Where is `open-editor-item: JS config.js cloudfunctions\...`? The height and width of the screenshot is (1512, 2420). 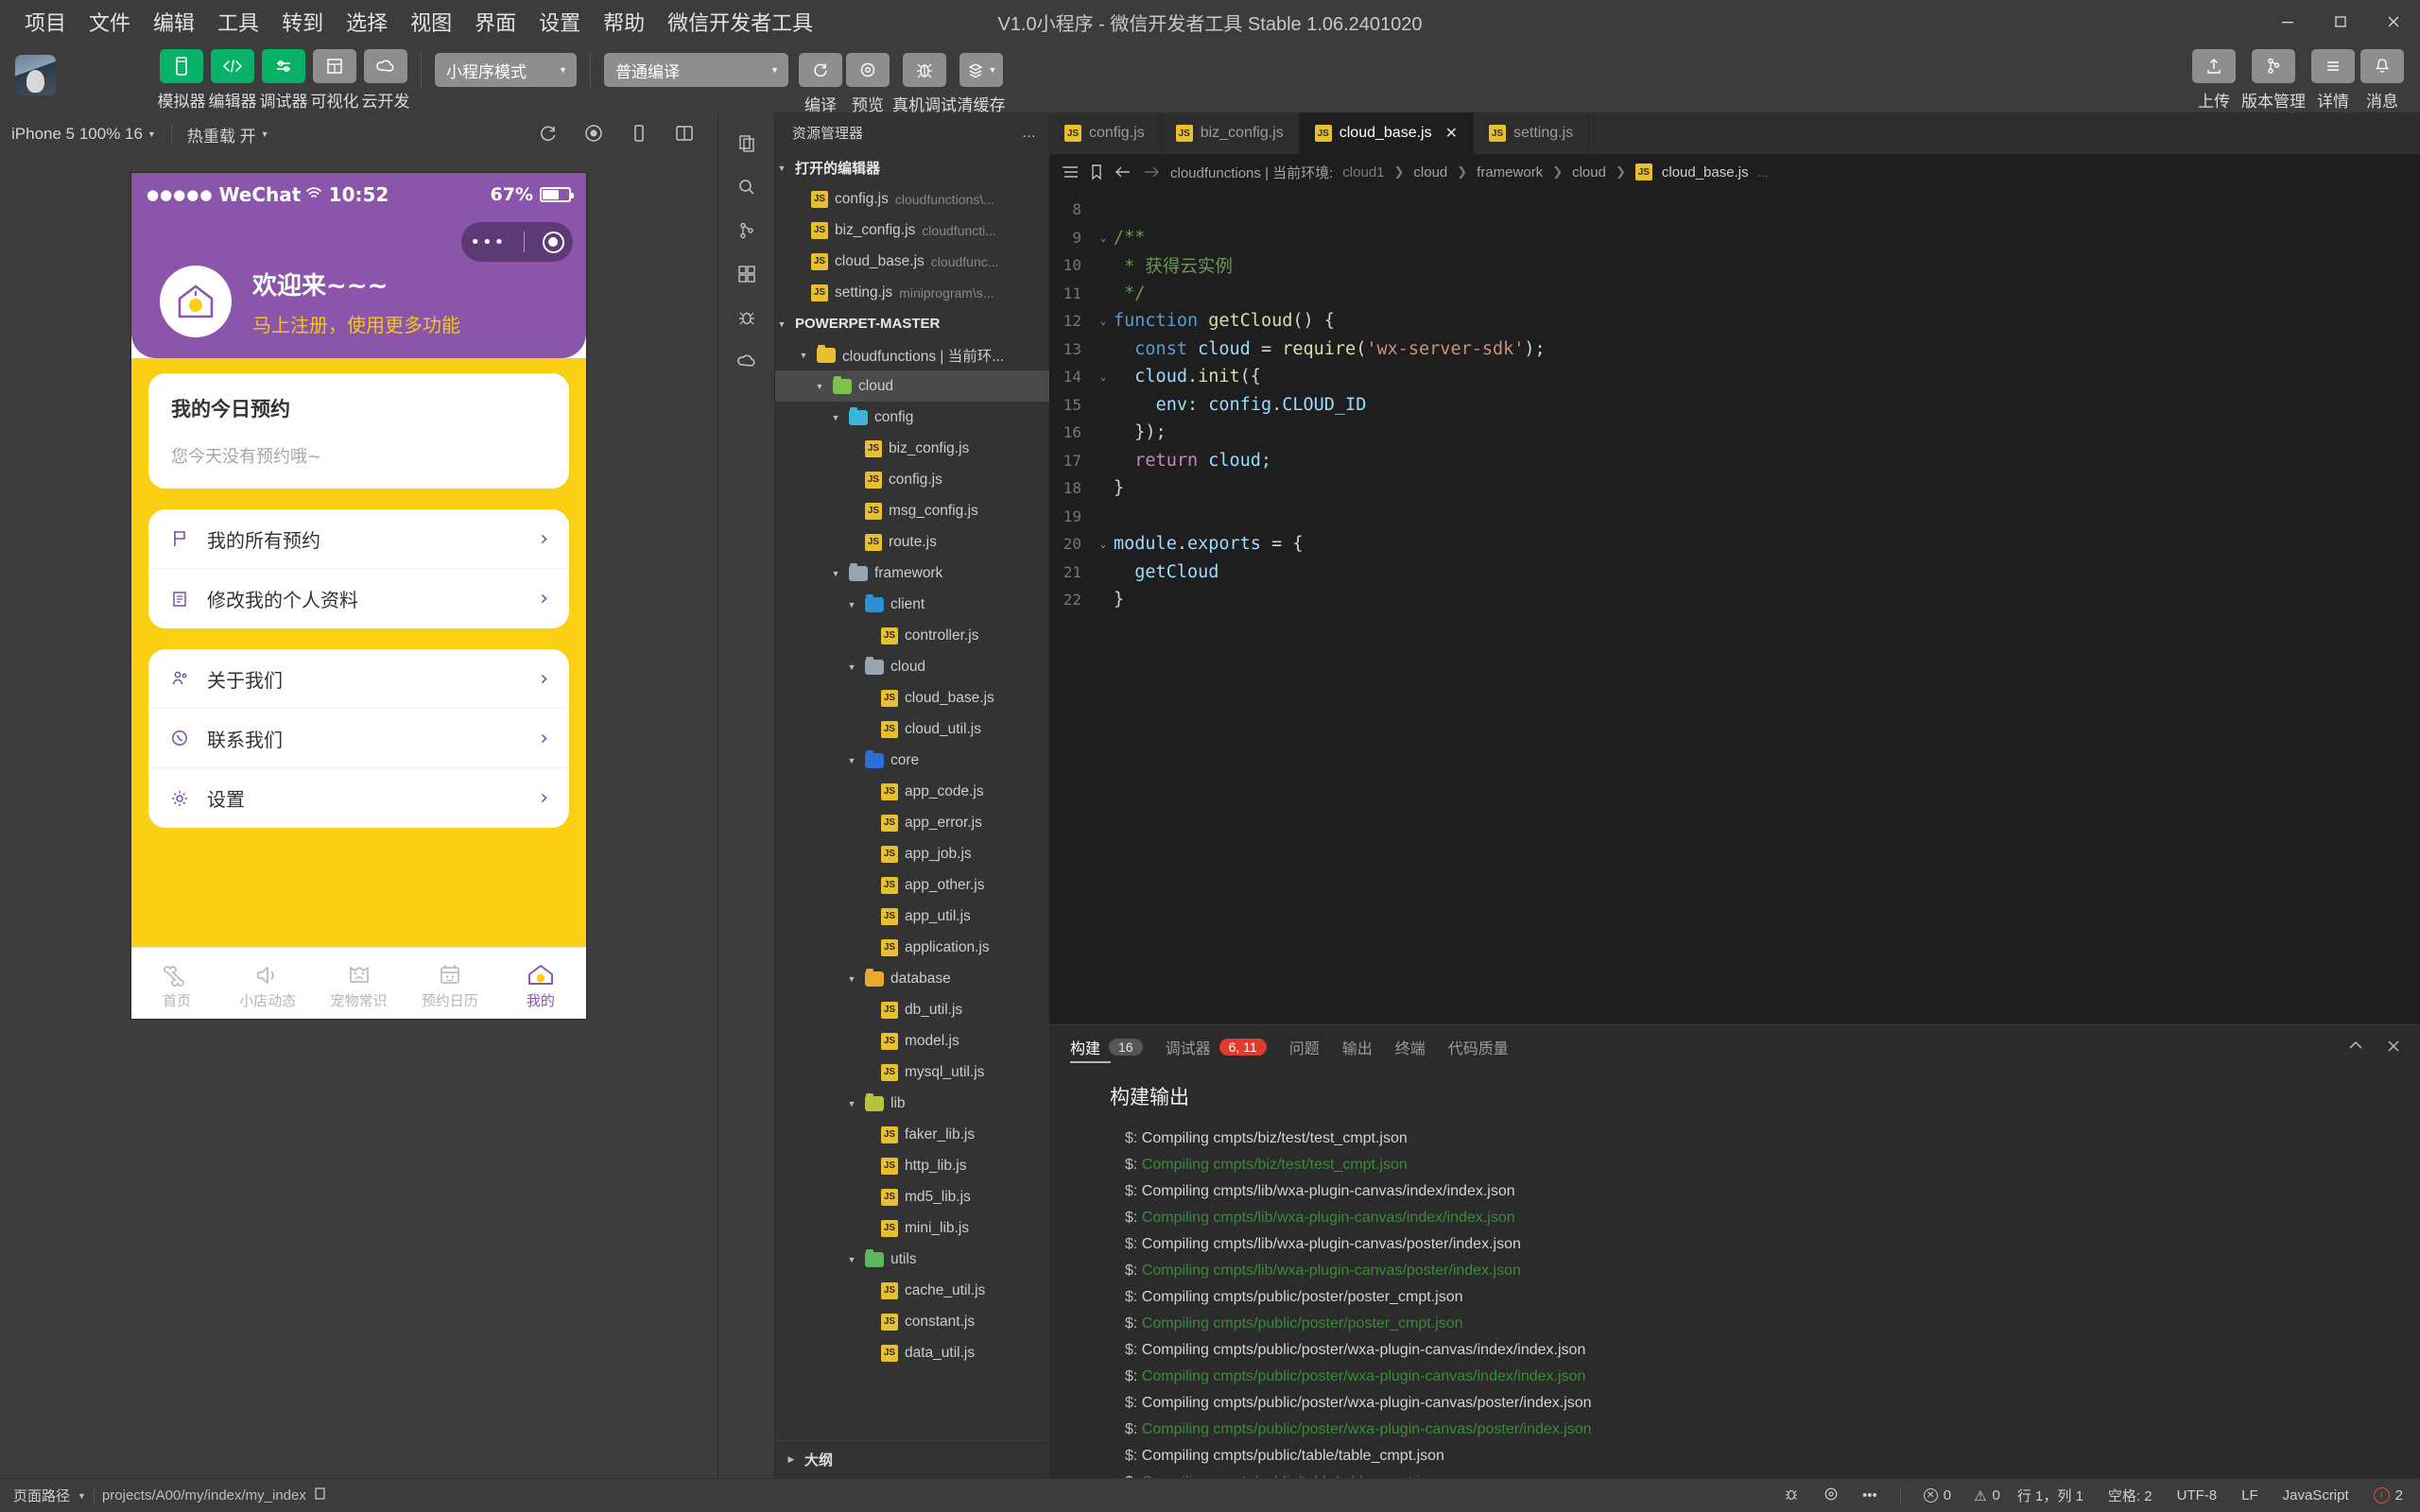
open-editor-item: JS config.js cloudfunctions\... is located at coordinates (912, 199).